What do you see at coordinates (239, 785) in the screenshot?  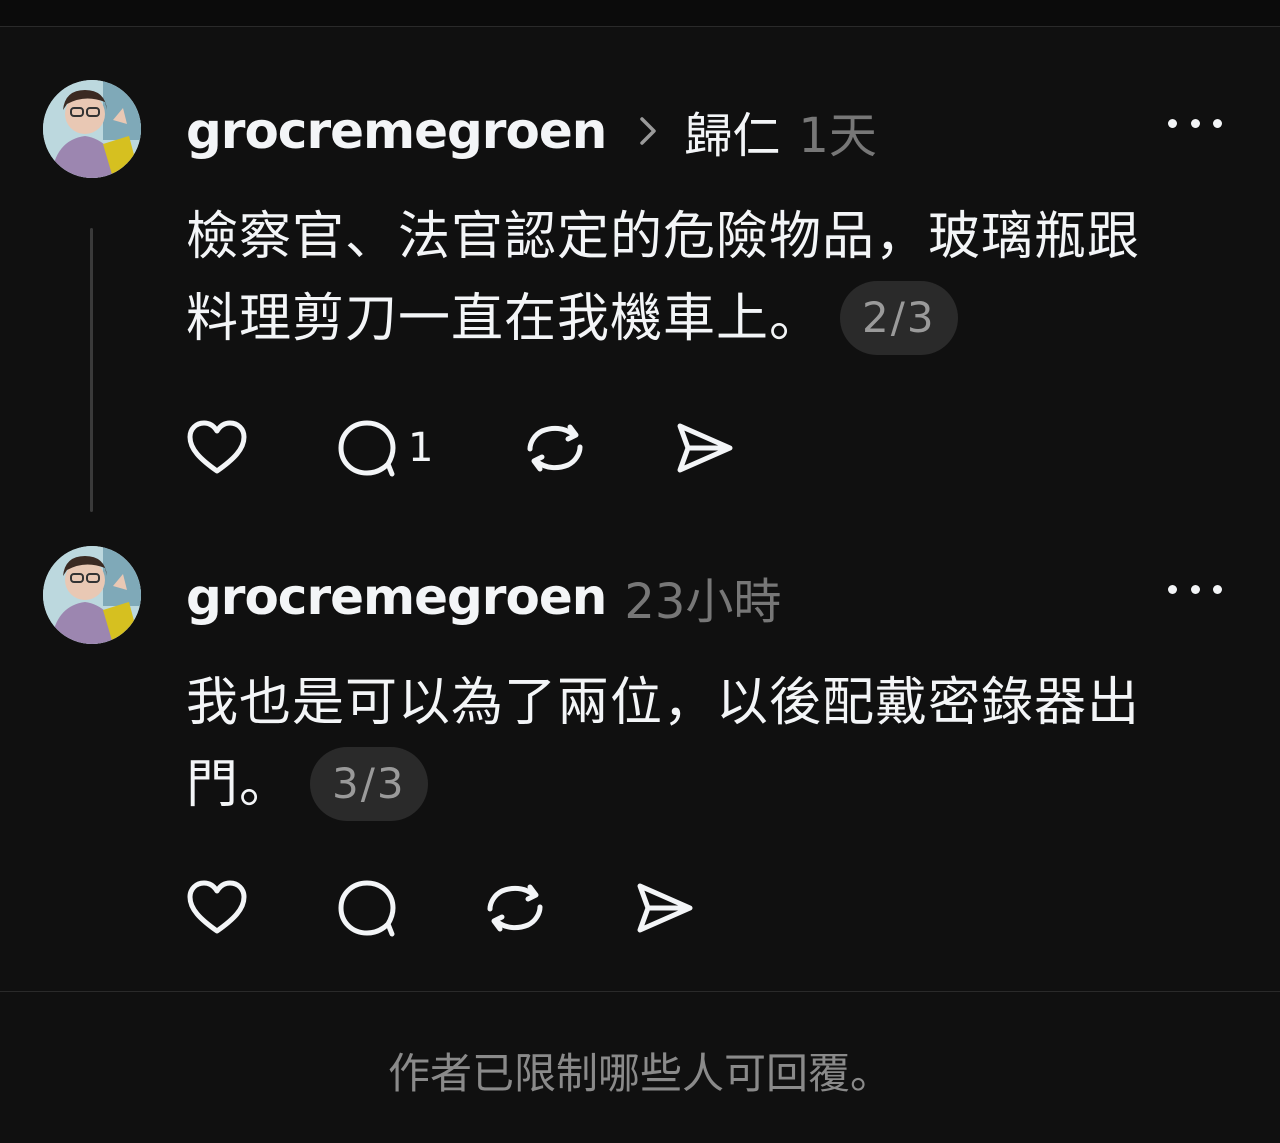 I see `post-text-line: 門。` at bounding box center [239, 785].